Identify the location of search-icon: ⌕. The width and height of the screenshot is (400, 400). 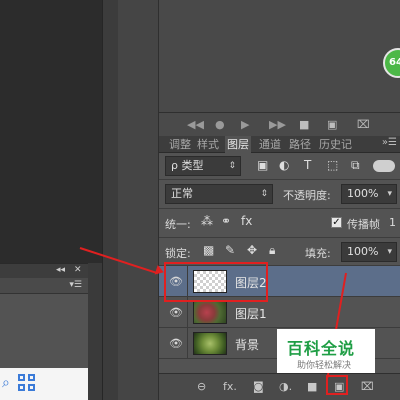
(6, 383).